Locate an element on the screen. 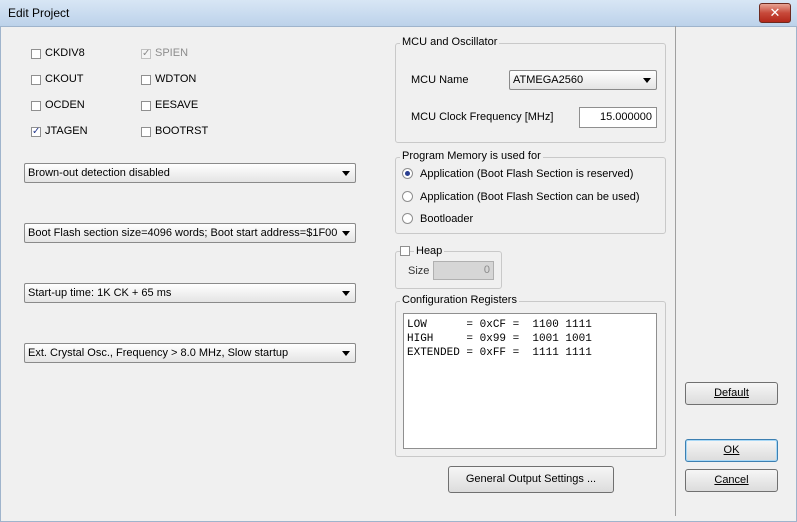 This screenshot has width=797, height=522. startup-time-value: Start-up time: 1K CK + 65 ms is located at coordinates (100, 293).